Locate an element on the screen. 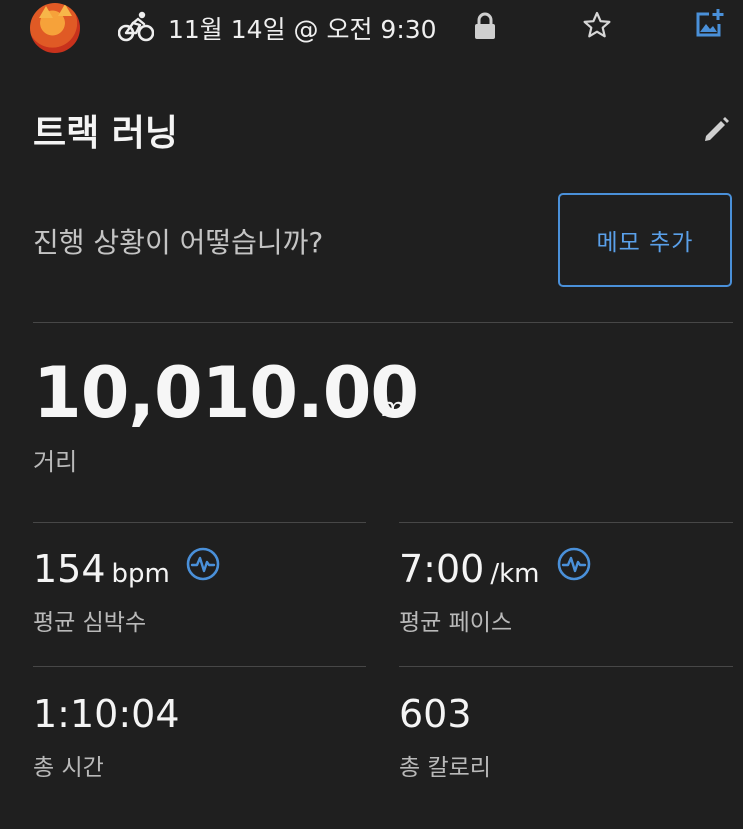  avg-heart-rate-unit: bpm is located at coordinates (140, 574).